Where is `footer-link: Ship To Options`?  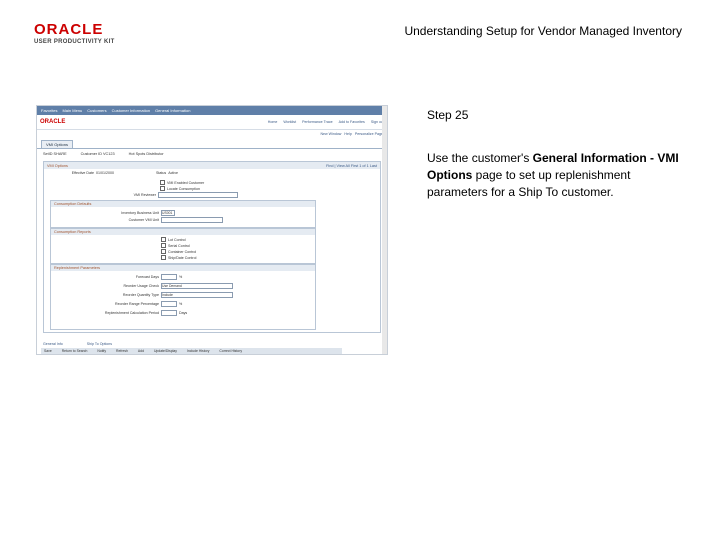
footer-link: Ship To Options is located at coordinates (99, 344).